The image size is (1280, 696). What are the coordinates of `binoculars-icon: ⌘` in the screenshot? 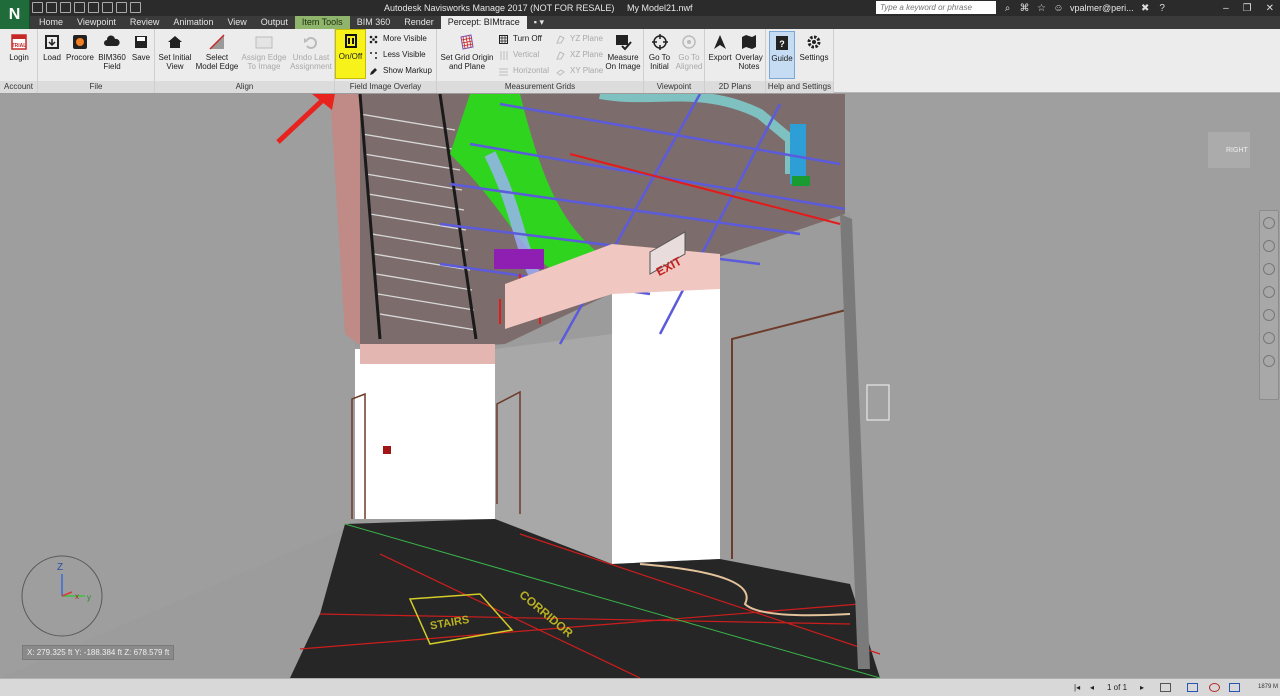 It's located at (1024, 8).